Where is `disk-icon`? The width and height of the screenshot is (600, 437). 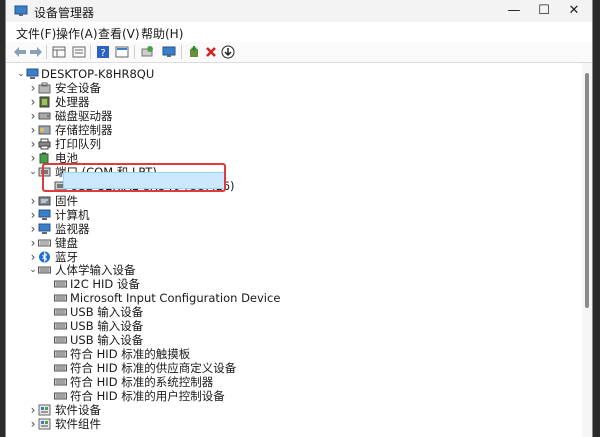
disk-icon is located at coordinates (44, 116).